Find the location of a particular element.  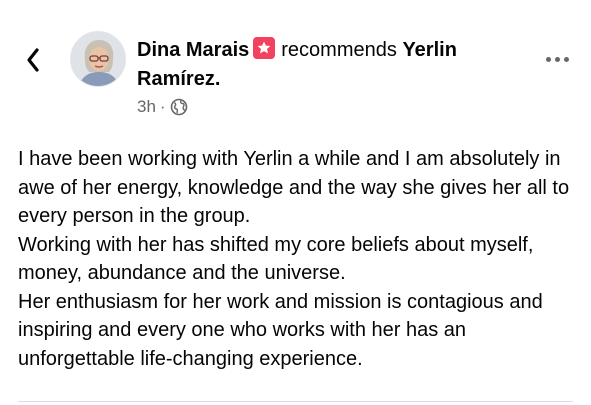

post-timestamp: 3h is located at coordinates (146, 107).